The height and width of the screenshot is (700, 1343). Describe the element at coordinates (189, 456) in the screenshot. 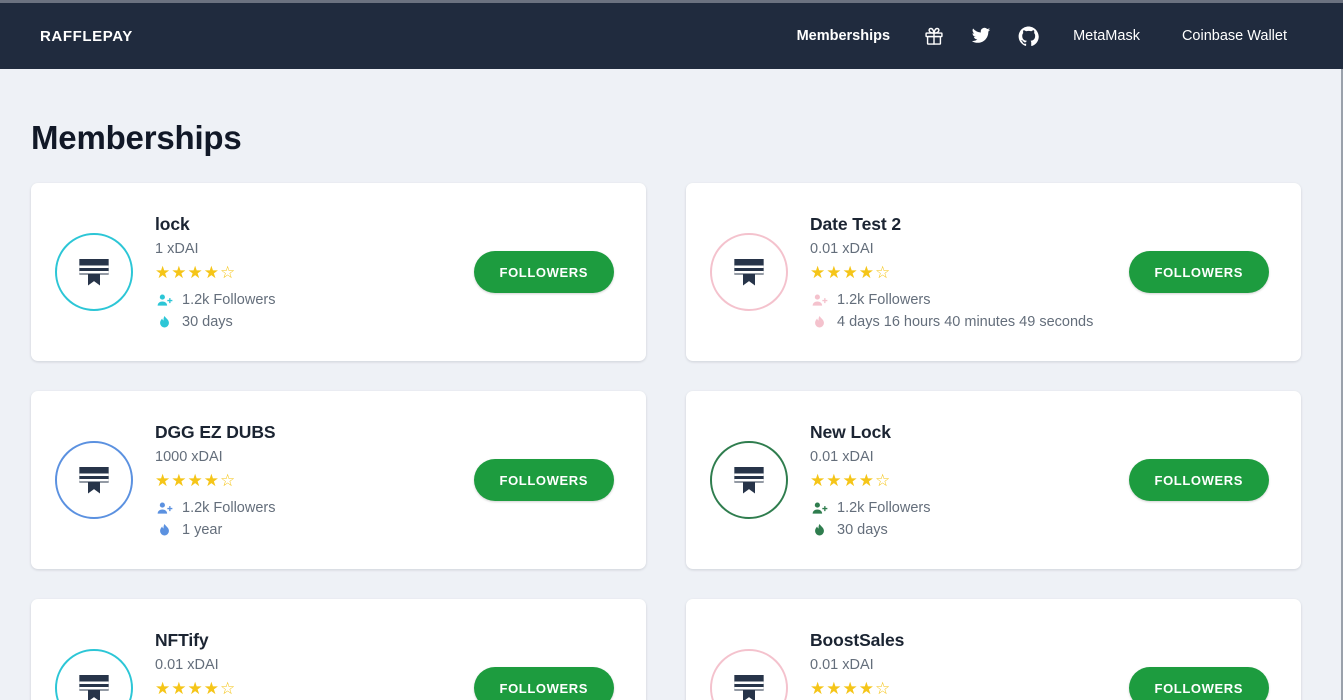

I see `membership-price: 1000 xDAI` at that location.